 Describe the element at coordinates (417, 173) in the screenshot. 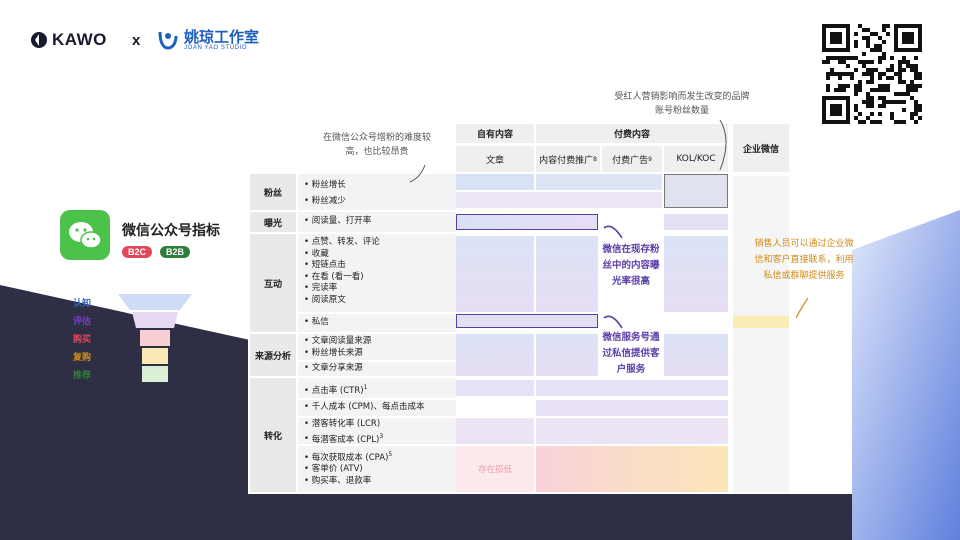

I see `arrow-fans-note` at that location.